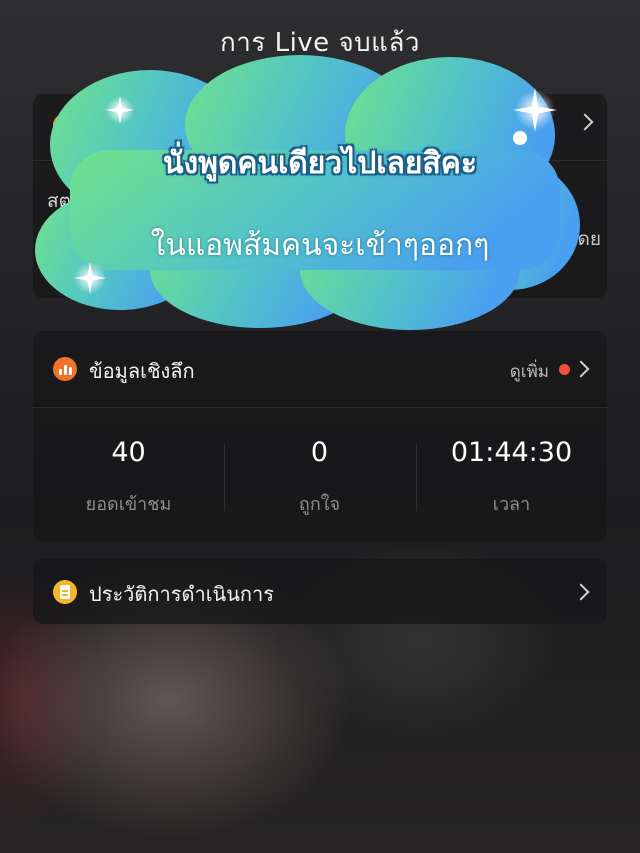 The image size is (640, 853). What do you see at coordinates (128, 504) in the screenshot?
I see `stat-label: ยอดเข้าชม` at bounding box center [128, 504].